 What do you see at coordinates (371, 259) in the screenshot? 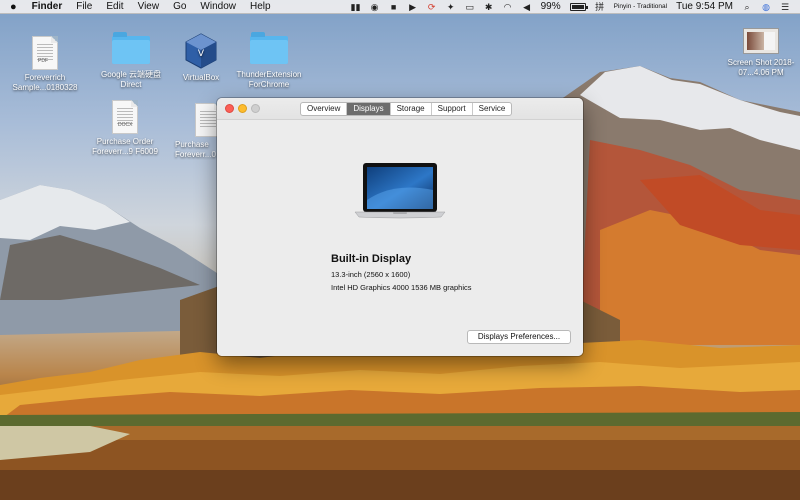
I see `display-name: Built-in Display` at bounding box center [371, 259].